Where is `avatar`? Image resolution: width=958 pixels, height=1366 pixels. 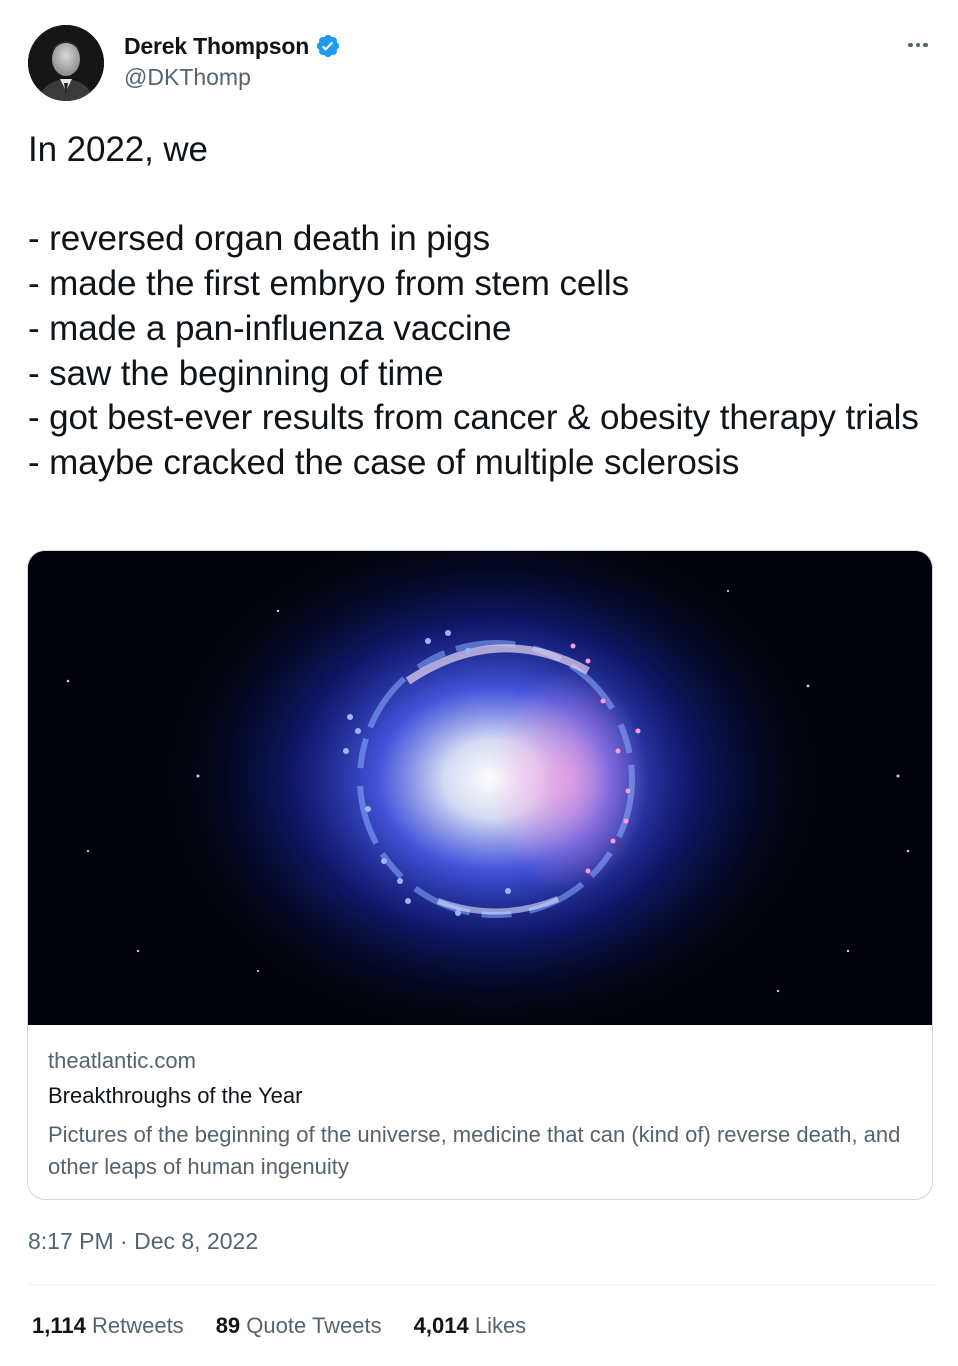
avatar is located at coordinates (66, 63).